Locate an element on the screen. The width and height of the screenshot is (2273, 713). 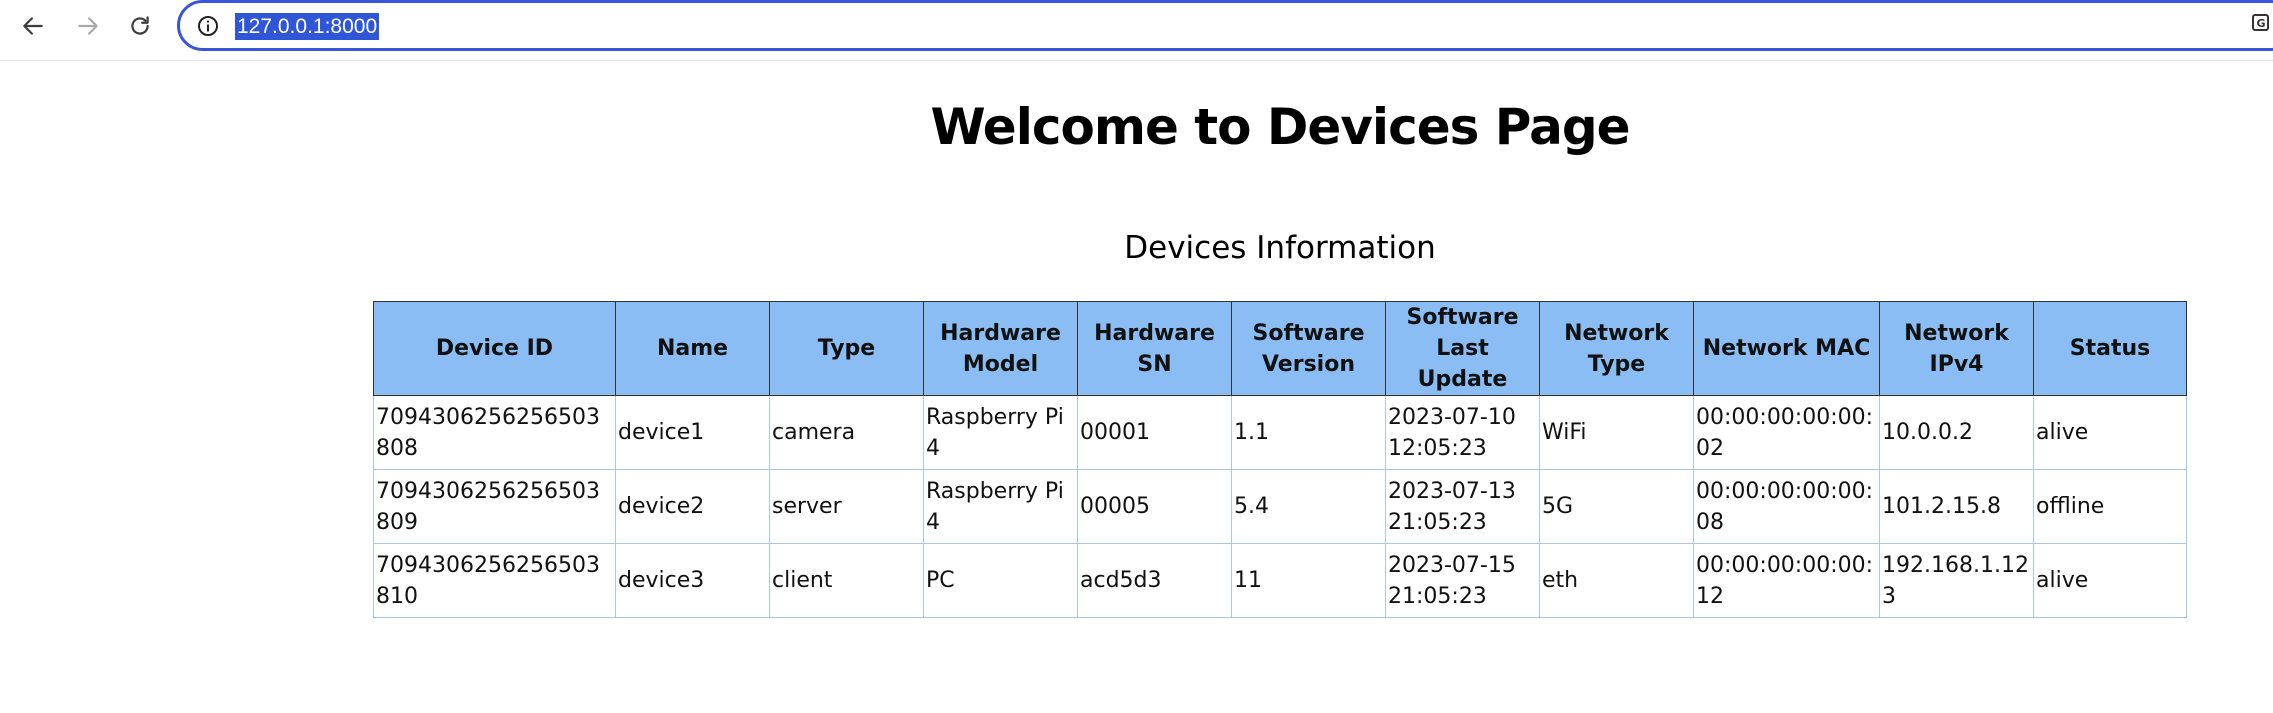
cell-software-last-update: 2023-07-13 21:05:23 is located at coordinates (1462, 506).